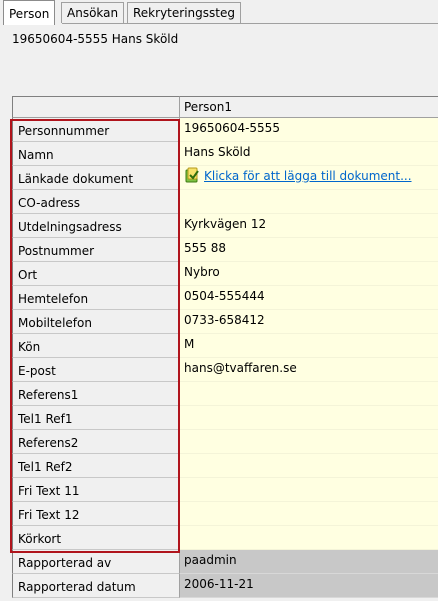  What do you see at coordinates (309, 442) in the screenshot?
I see `referens2-field` at bounding box center [309, 442].